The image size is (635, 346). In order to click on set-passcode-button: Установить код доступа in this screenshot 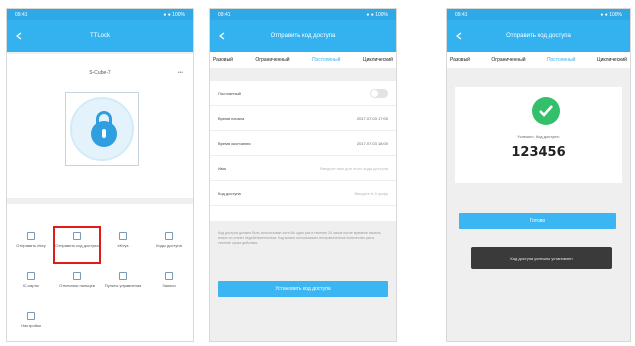, I will do `click(303, 289)`.